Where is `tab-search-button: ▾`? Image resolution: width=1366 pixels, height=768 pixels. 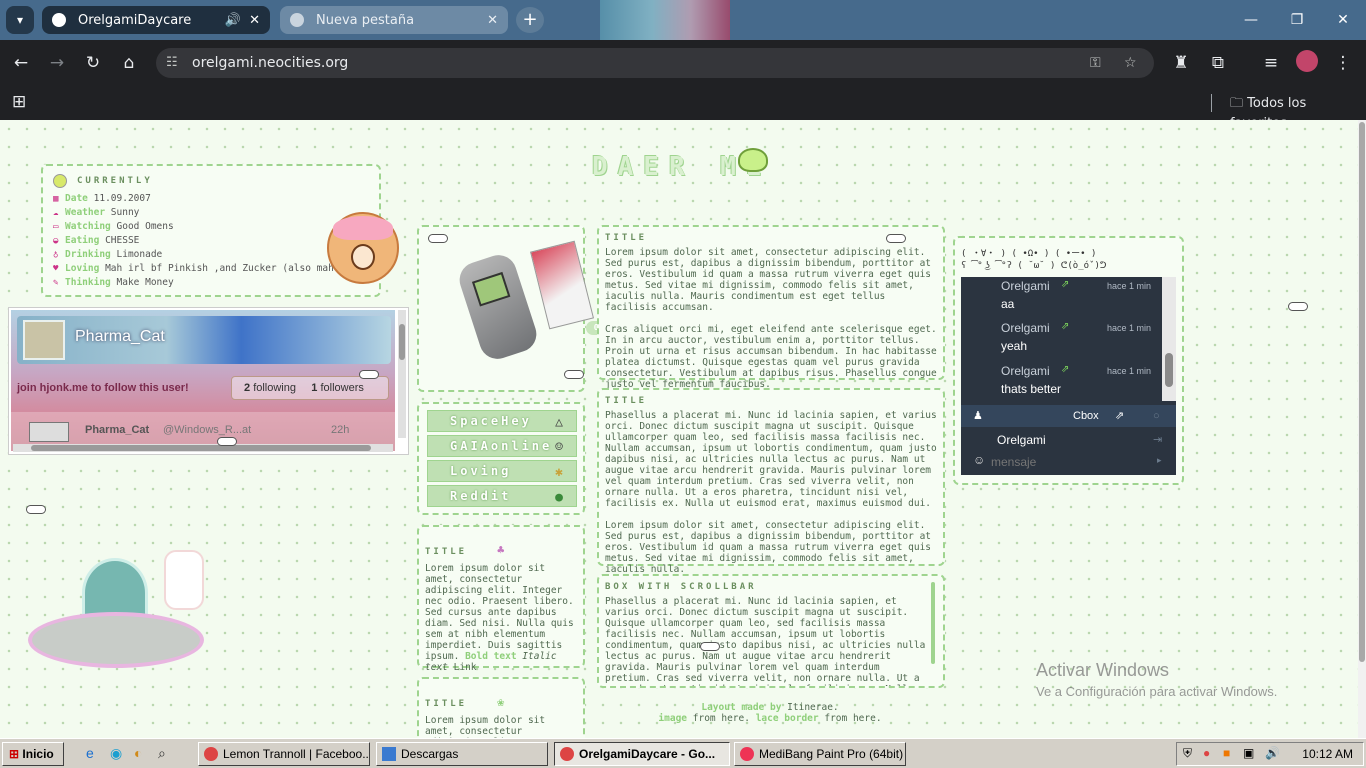 tab-search-button: ▾ is located at coordinates (20, 20).